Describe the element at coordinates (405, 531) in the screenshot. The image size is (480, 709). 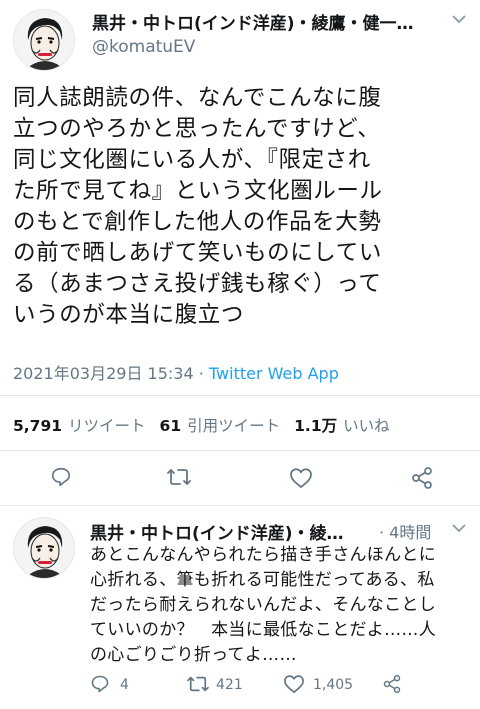
I see `reply-time: · 4時間` at that location.